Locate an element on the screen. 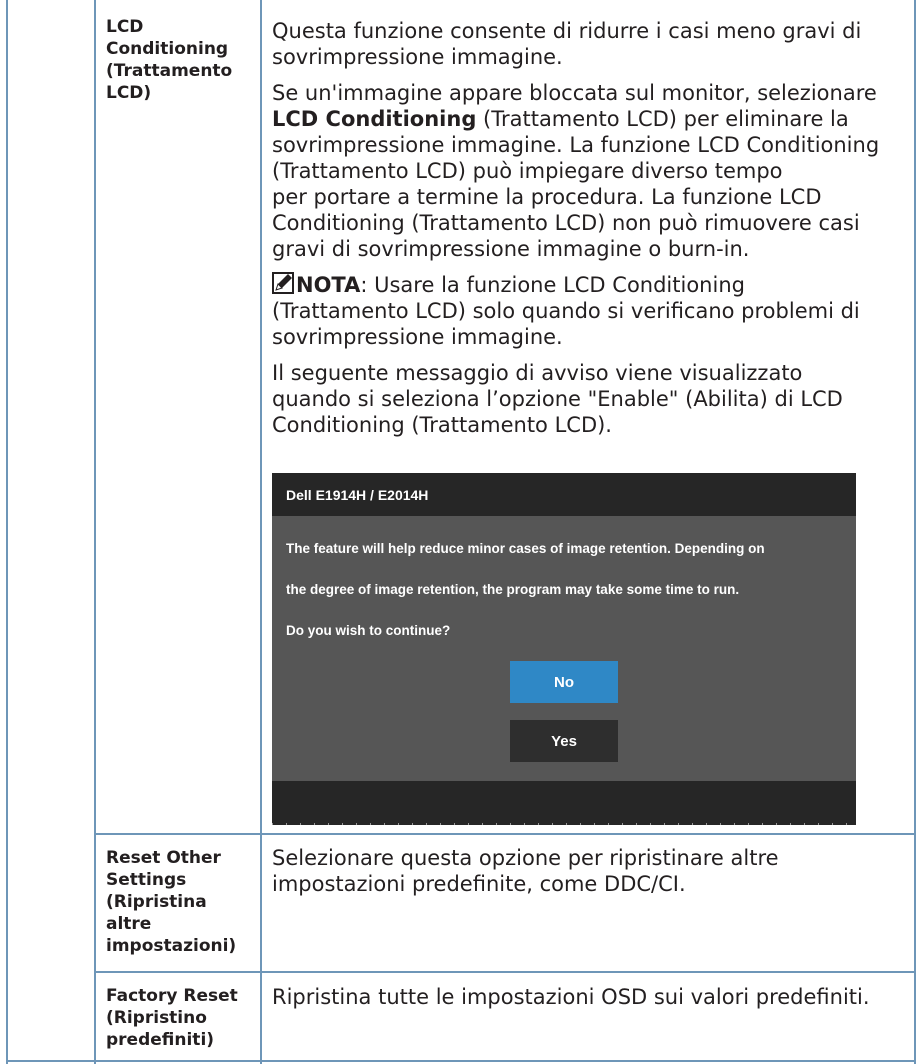  table-border-row2 is located at coordinates (505, 972).